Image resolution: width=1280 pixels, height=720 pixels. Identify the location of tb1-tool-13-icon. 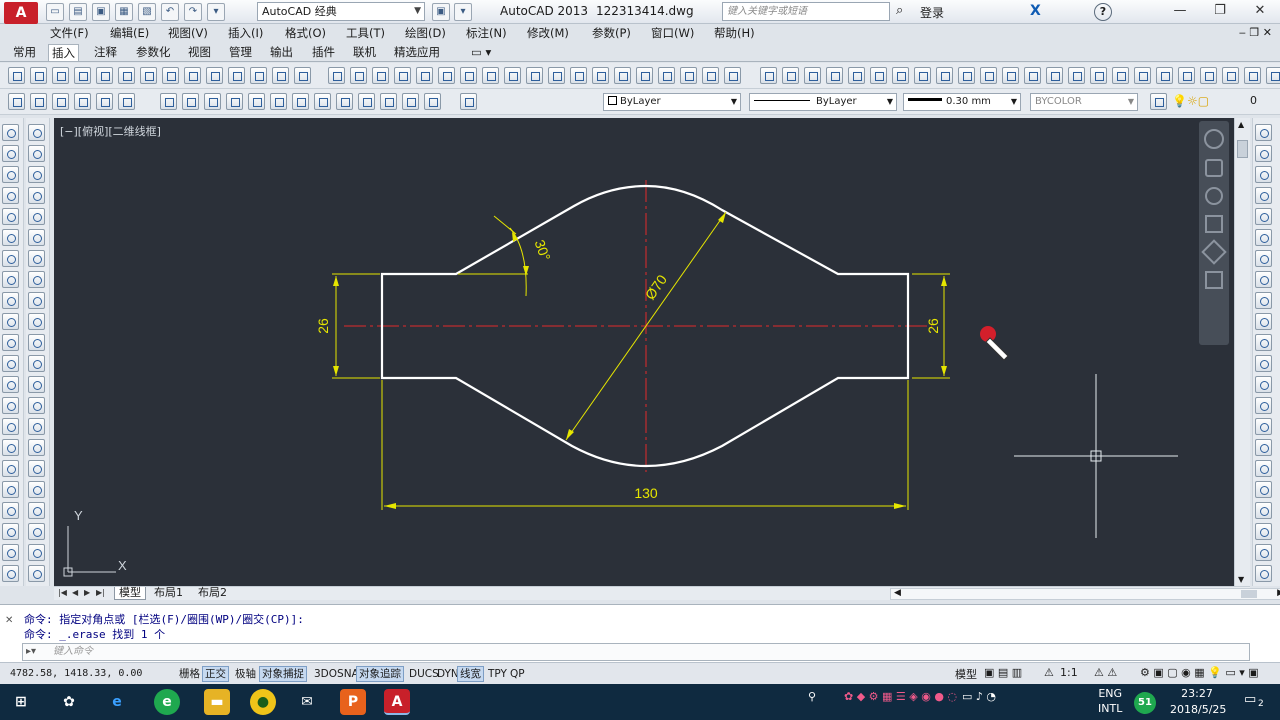
(280, 75).